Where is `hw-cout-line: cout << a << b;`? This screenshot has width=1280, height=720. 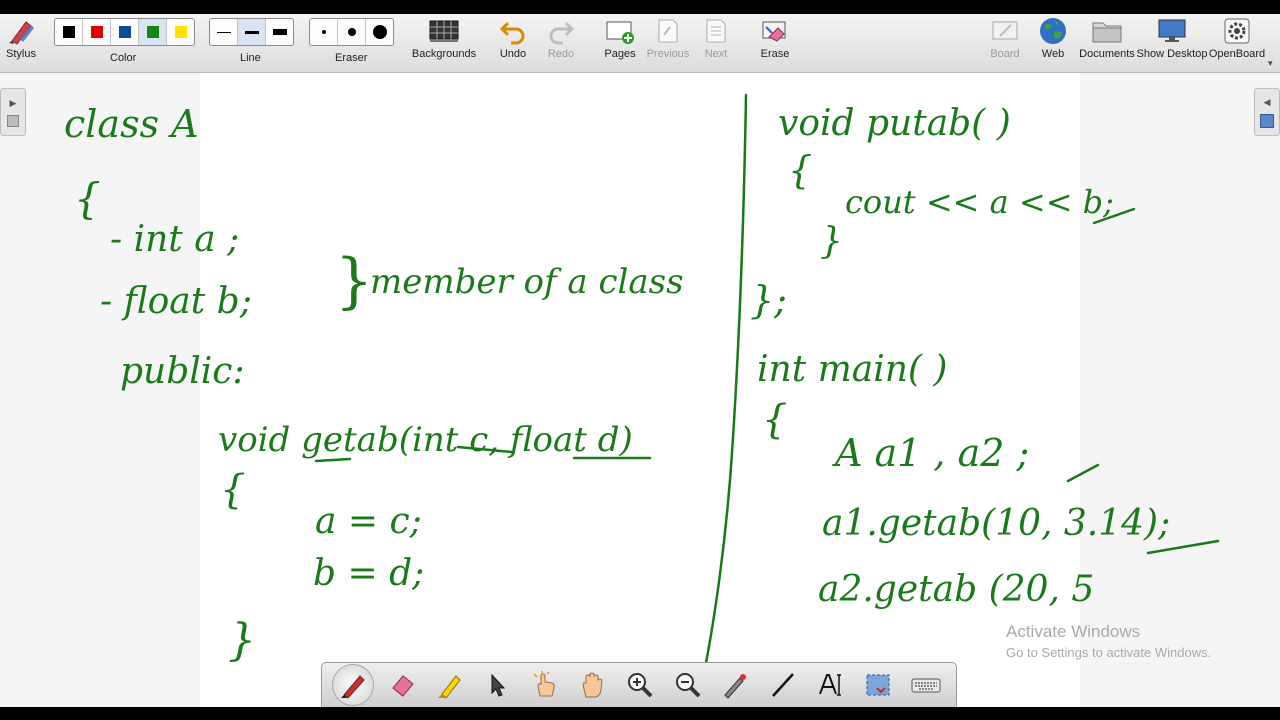 hw-cout-line: cout << a << b; is located at coordinates (979, 202).